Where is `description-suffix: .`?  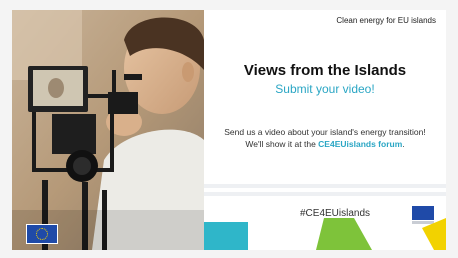
description-suffix: . is located at coordinates (403, 144).